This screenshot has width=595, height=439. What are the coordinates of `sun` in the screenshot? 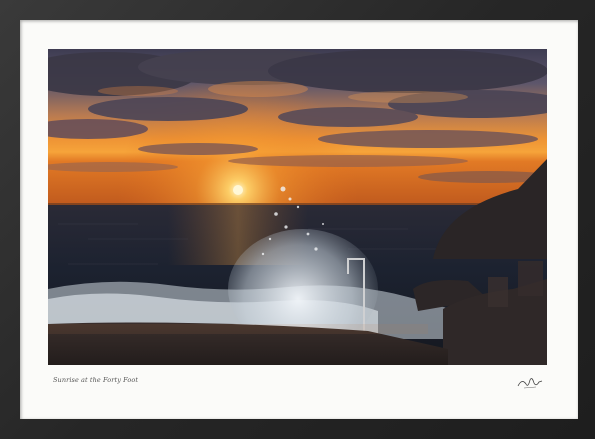 It's located at (238, 190).